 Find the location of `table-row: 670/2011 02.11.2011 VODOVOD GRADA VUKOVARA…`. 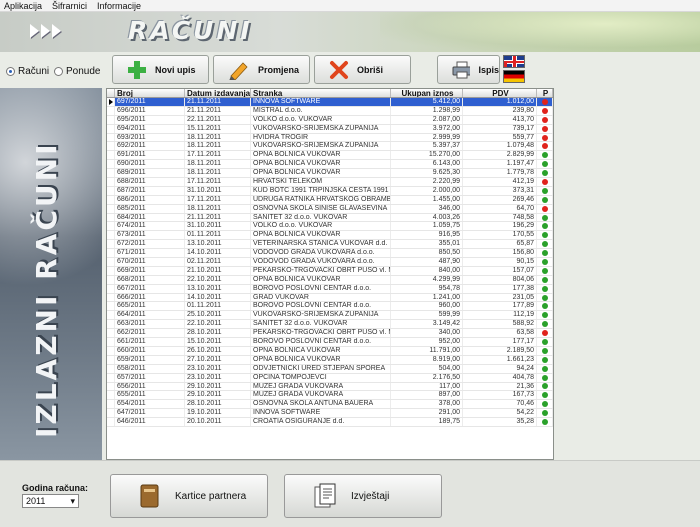

table-row: 670/2011 02.11.2011 VODOVOD GRADA VUKOVARA… is located at coordinates (330, 262).